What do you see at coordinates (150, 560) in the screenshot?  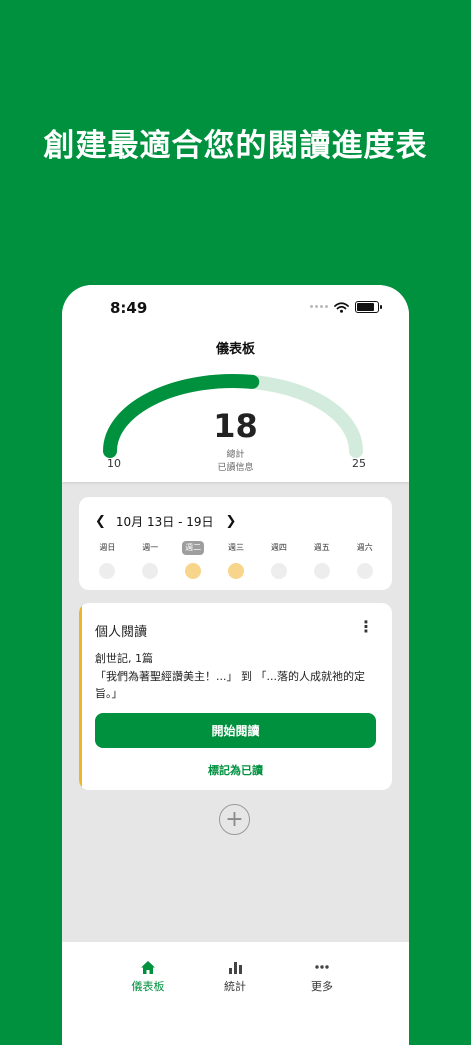 I see `day-1: 週一` at bounding box center [150, 560].